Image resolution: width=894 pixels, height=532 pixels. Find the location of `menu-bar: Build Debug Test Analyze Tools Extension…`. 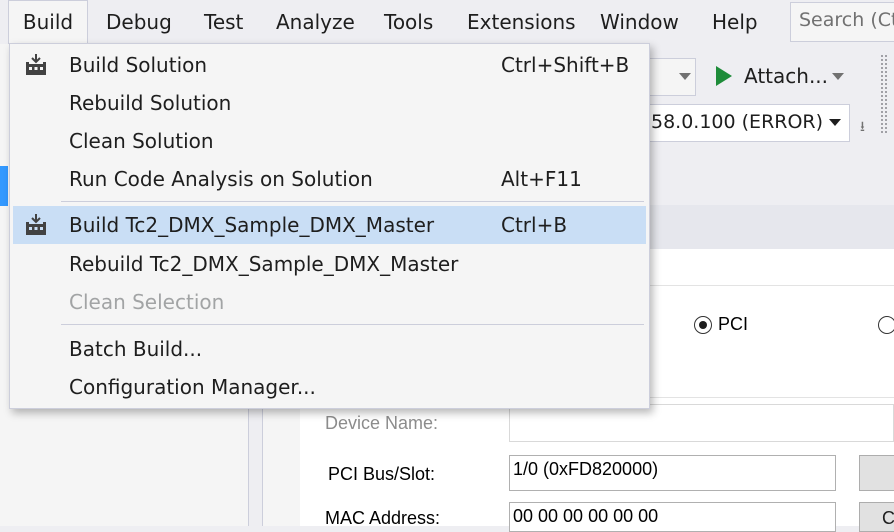

menu-bar: Build Debug Test Analyze Tools Extension… is located at coordinates (447, 22).